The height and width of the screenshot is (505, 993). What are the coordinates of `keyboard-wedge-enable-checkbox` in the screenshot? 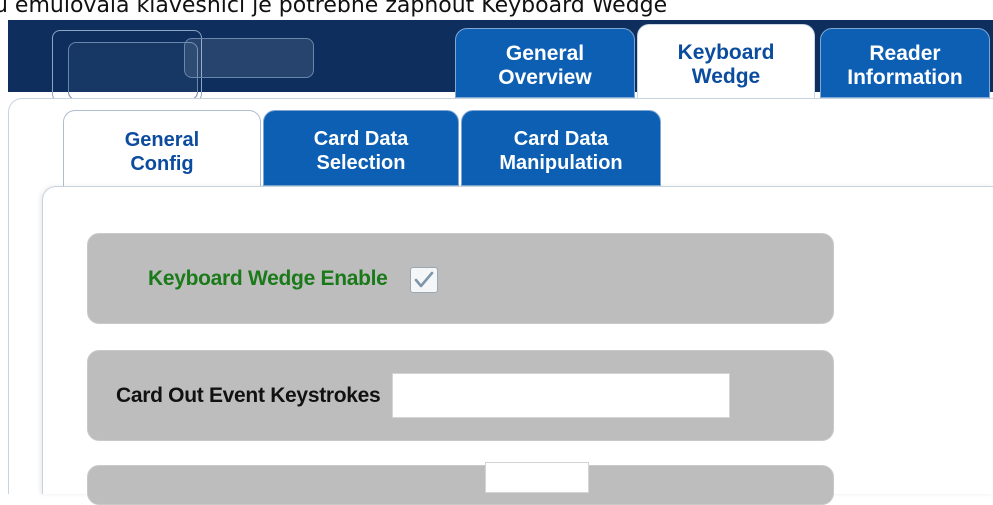 It's located at (423, 279).